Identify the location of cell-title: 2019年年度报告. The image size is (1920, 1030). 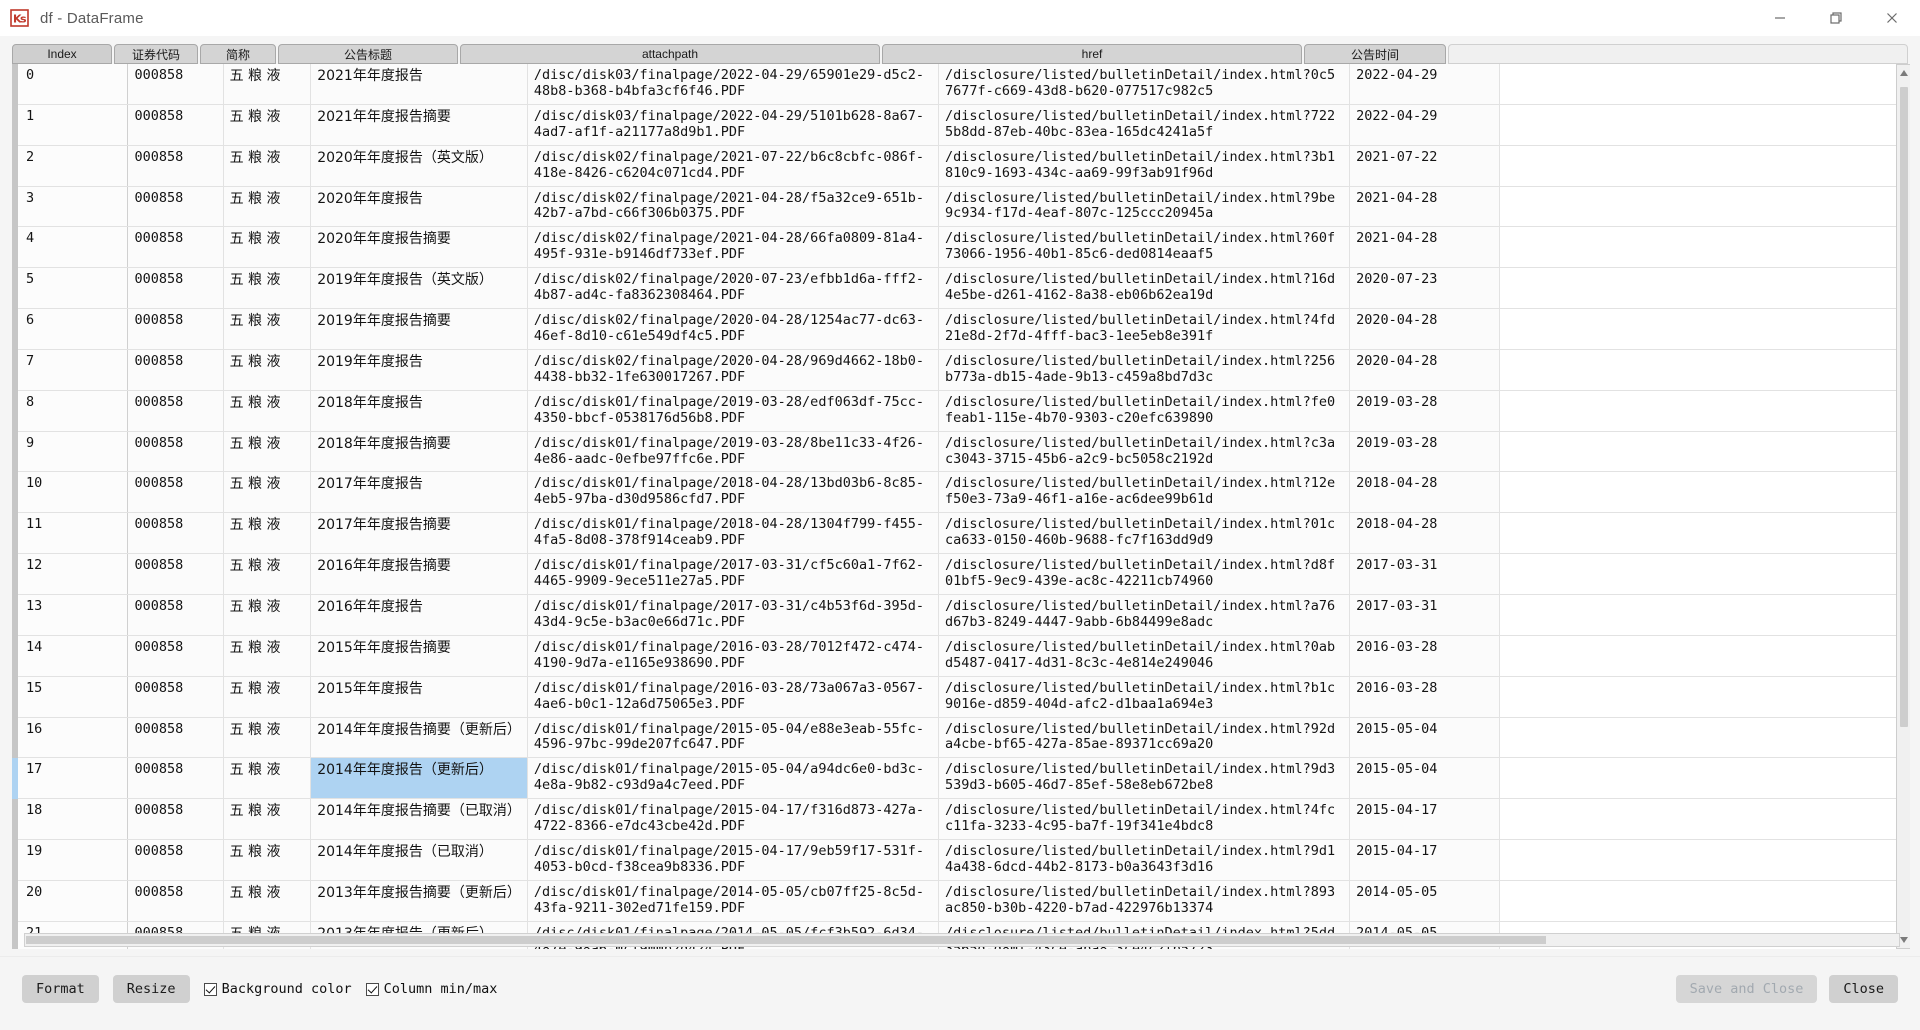
(419, 370).